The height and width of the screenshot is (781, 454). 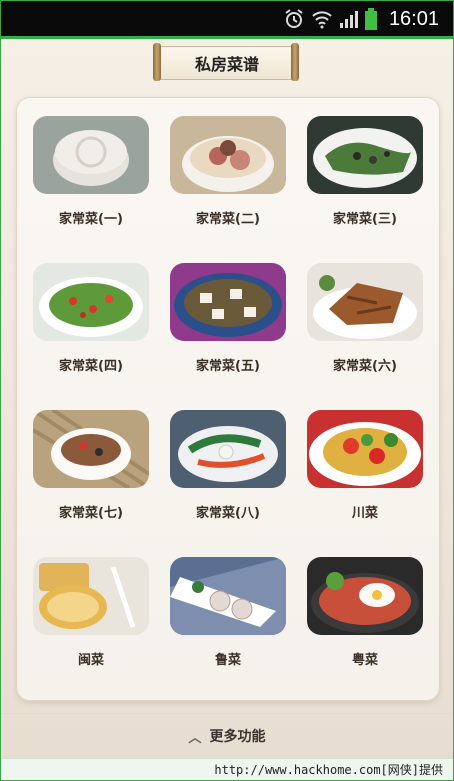 I want to click on recipe-item-lucai: 鲁菜, so click(x=238, y=617).